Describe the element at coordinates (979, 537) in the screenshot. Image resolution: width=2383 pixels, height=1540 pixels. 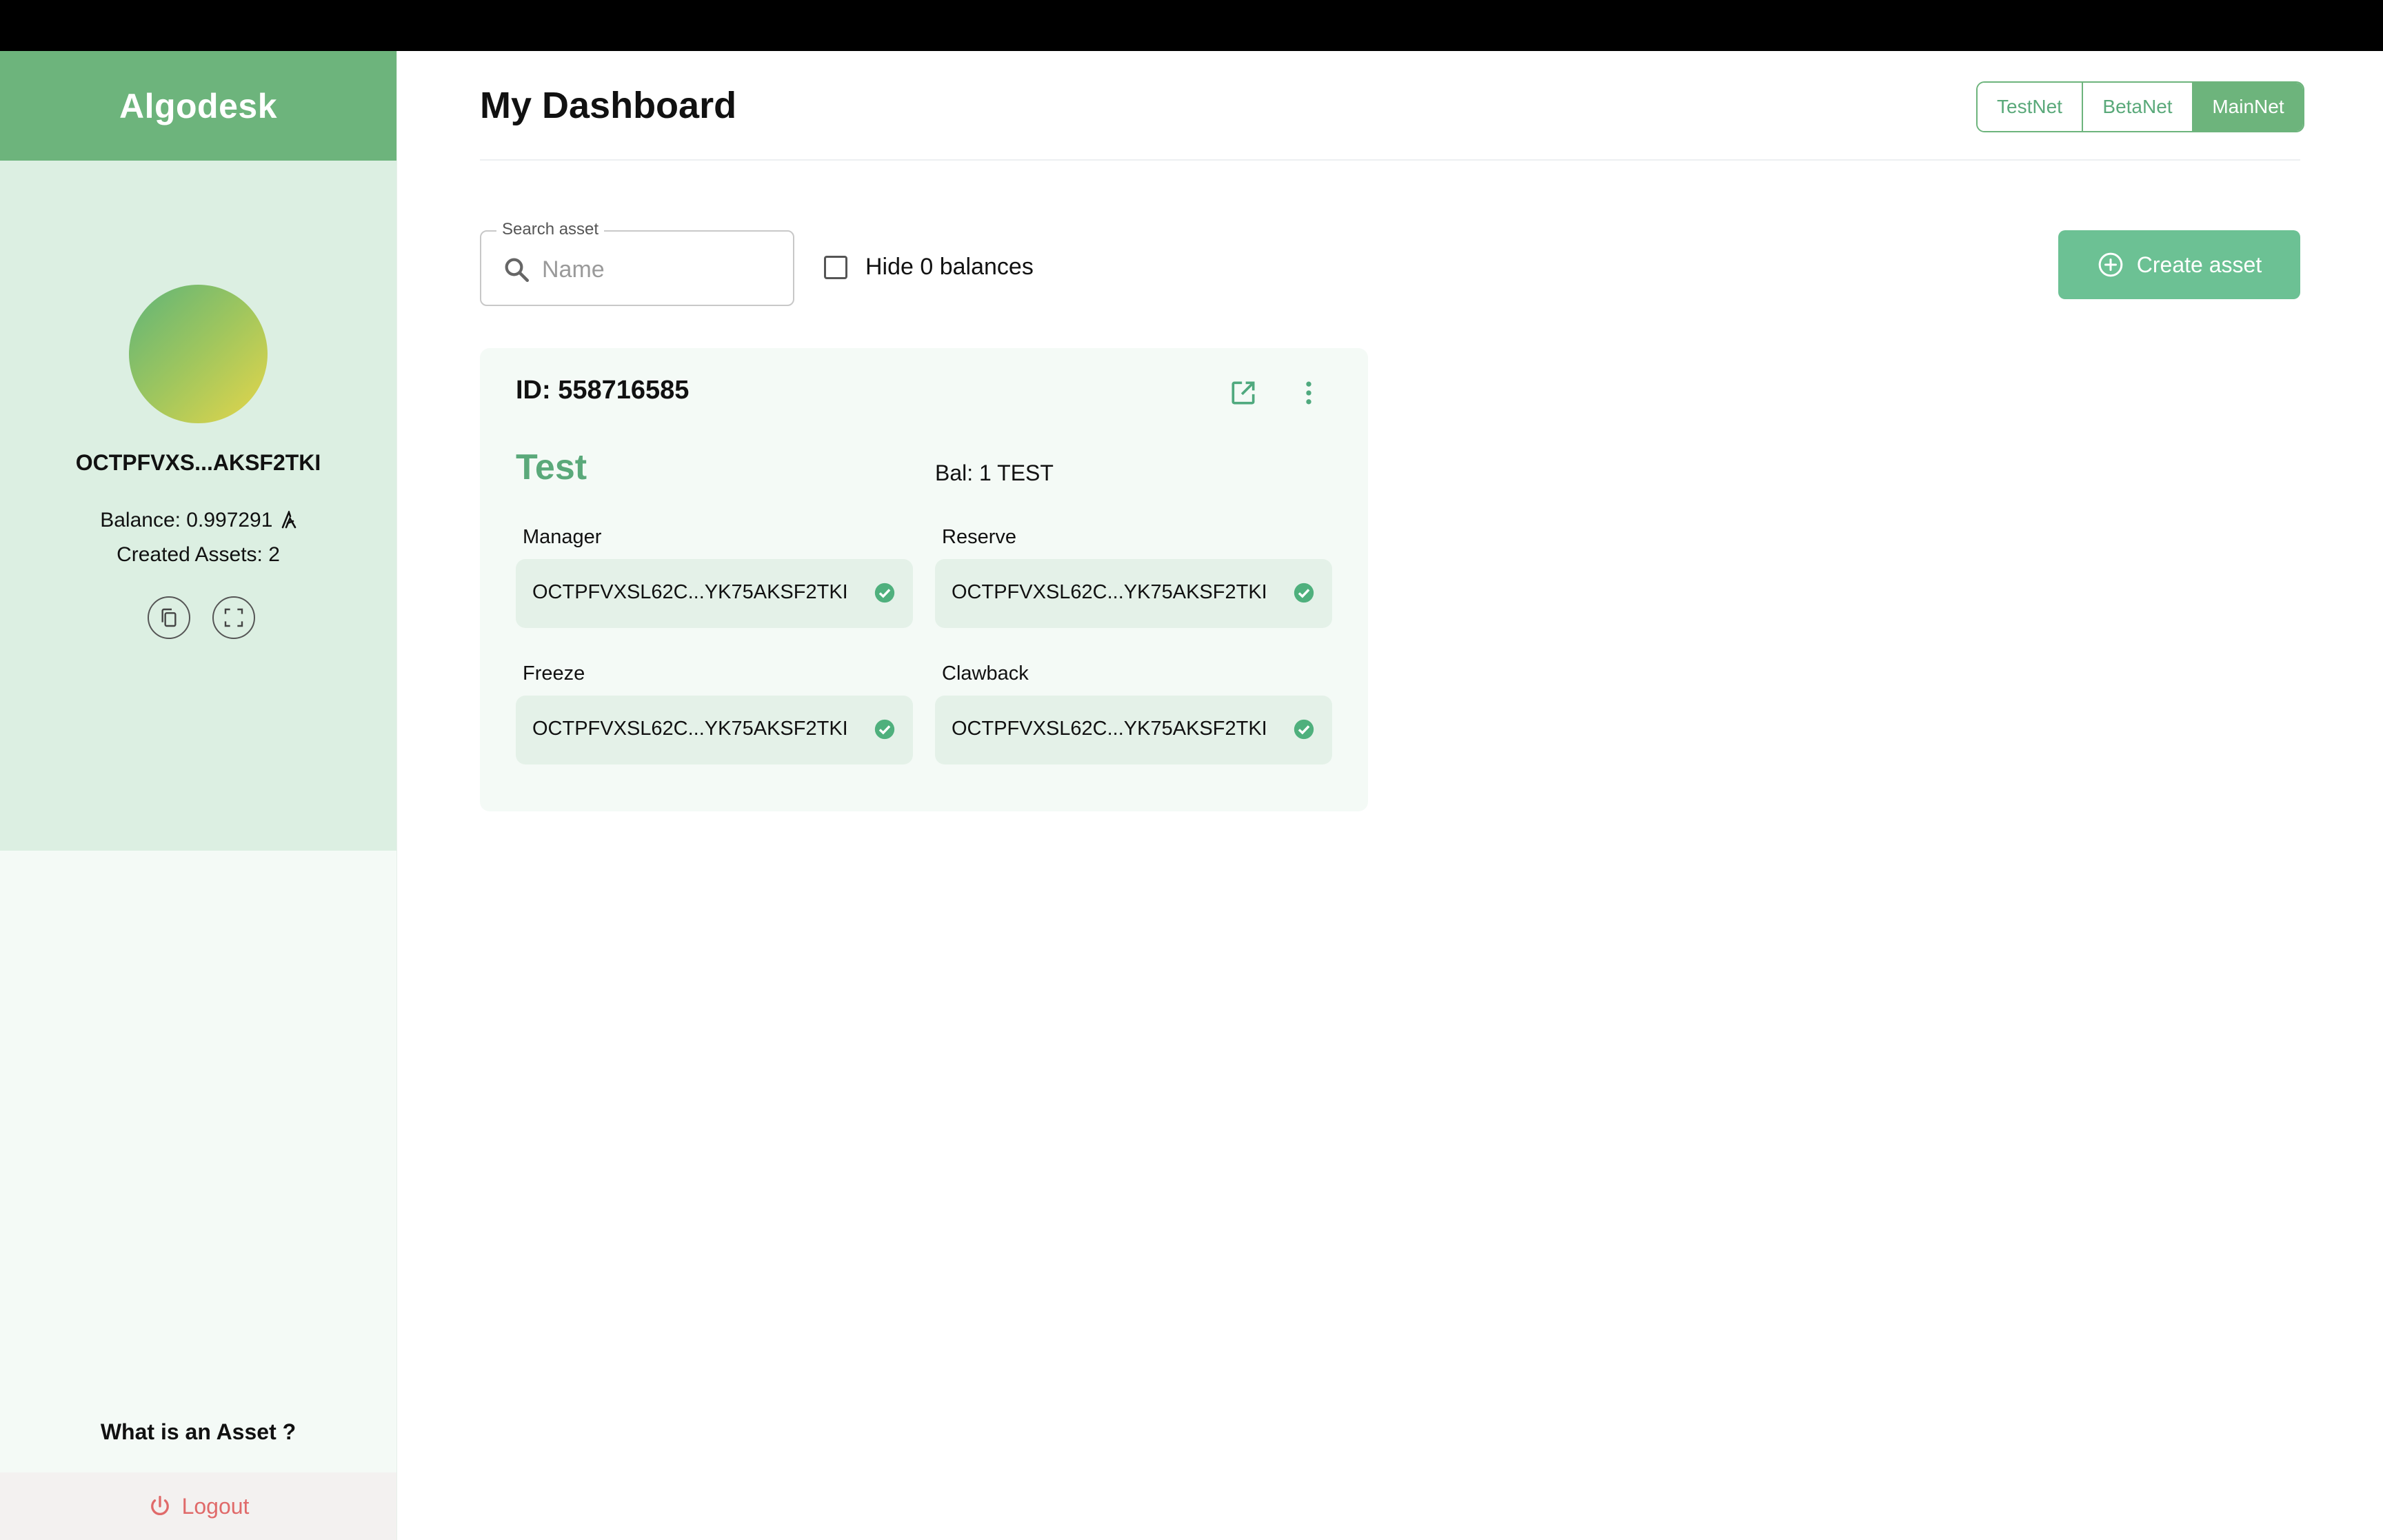
I see `reserve-label: Reserve` at that location.